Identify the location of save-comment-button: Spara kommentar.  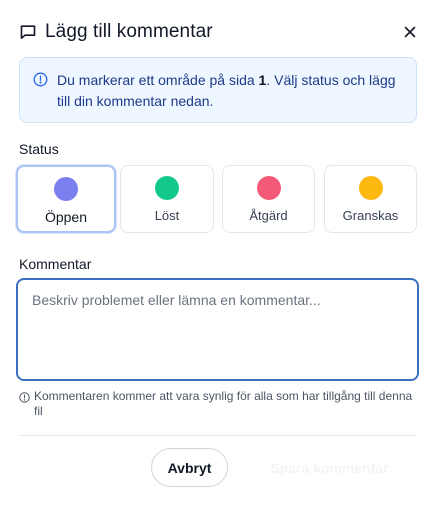
(329, 467).